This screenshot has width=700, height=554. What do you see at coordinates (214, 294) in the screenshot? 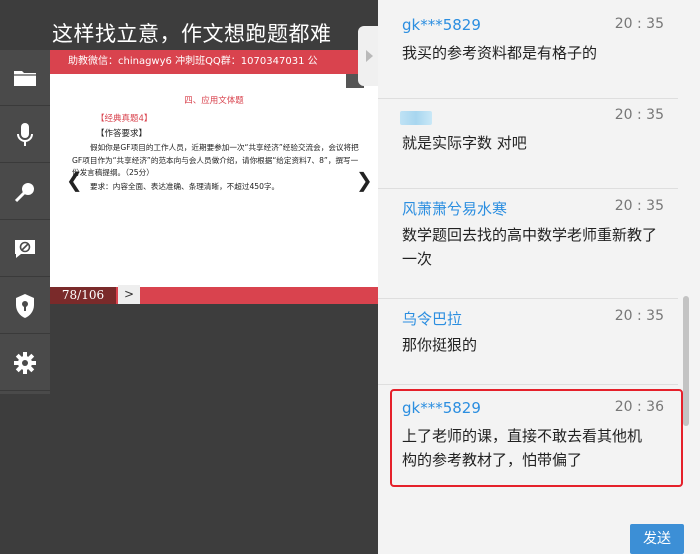
I see `slide-page-bar: 78/106 >` at bounding box center [214, 294].